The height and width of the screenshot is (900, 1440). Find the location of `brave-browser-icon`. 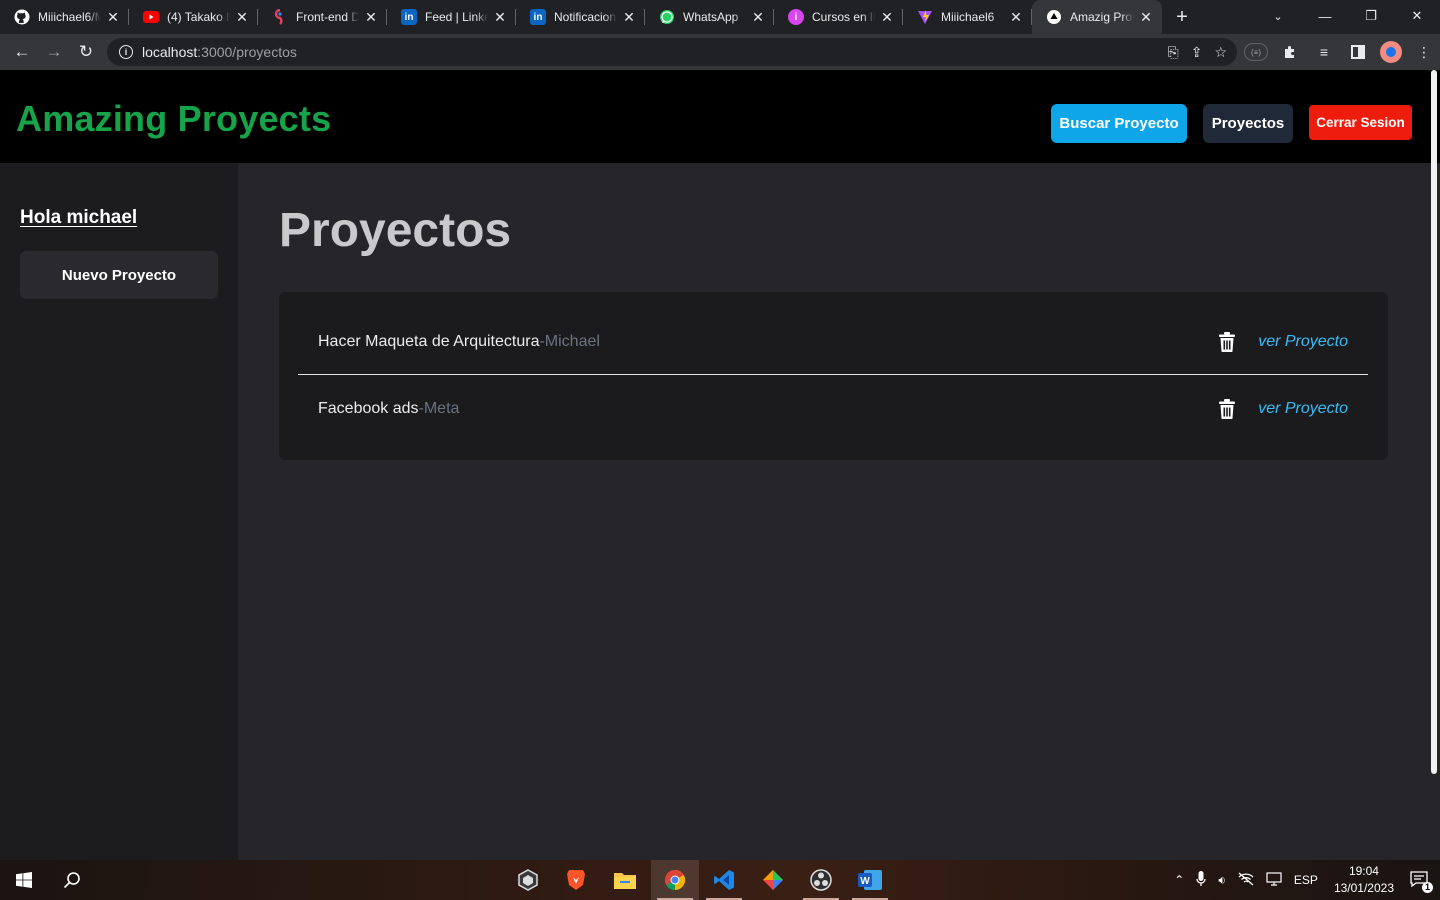

brave-browser-icon is located at coordinates (576, 880).